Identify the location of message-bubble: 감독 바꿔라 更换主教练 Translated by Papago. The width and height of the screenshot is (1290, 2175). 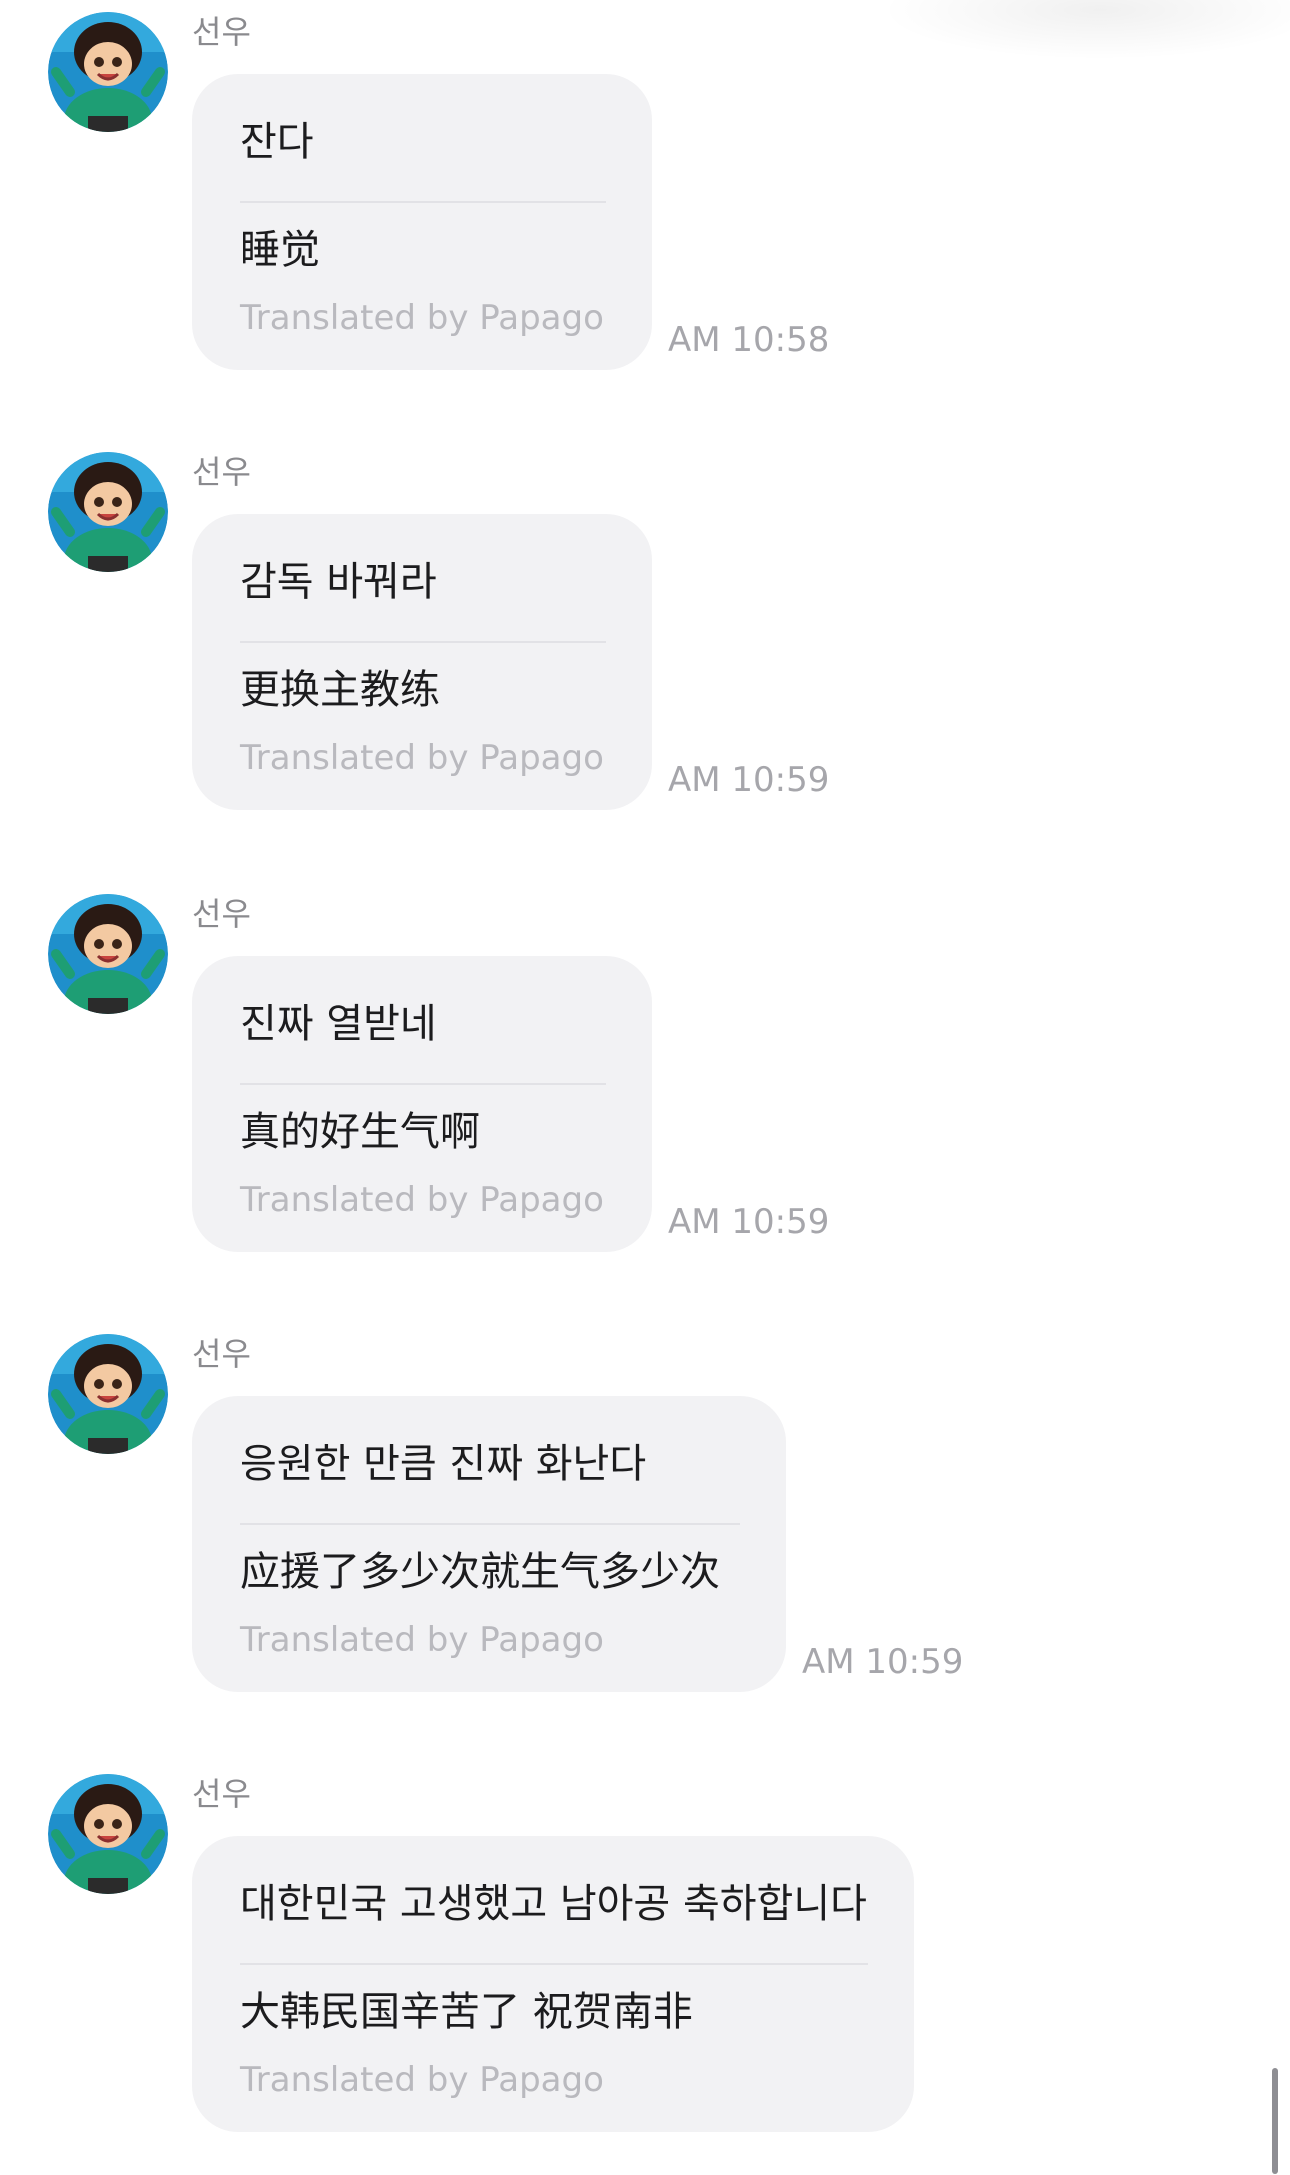
(422, 662).